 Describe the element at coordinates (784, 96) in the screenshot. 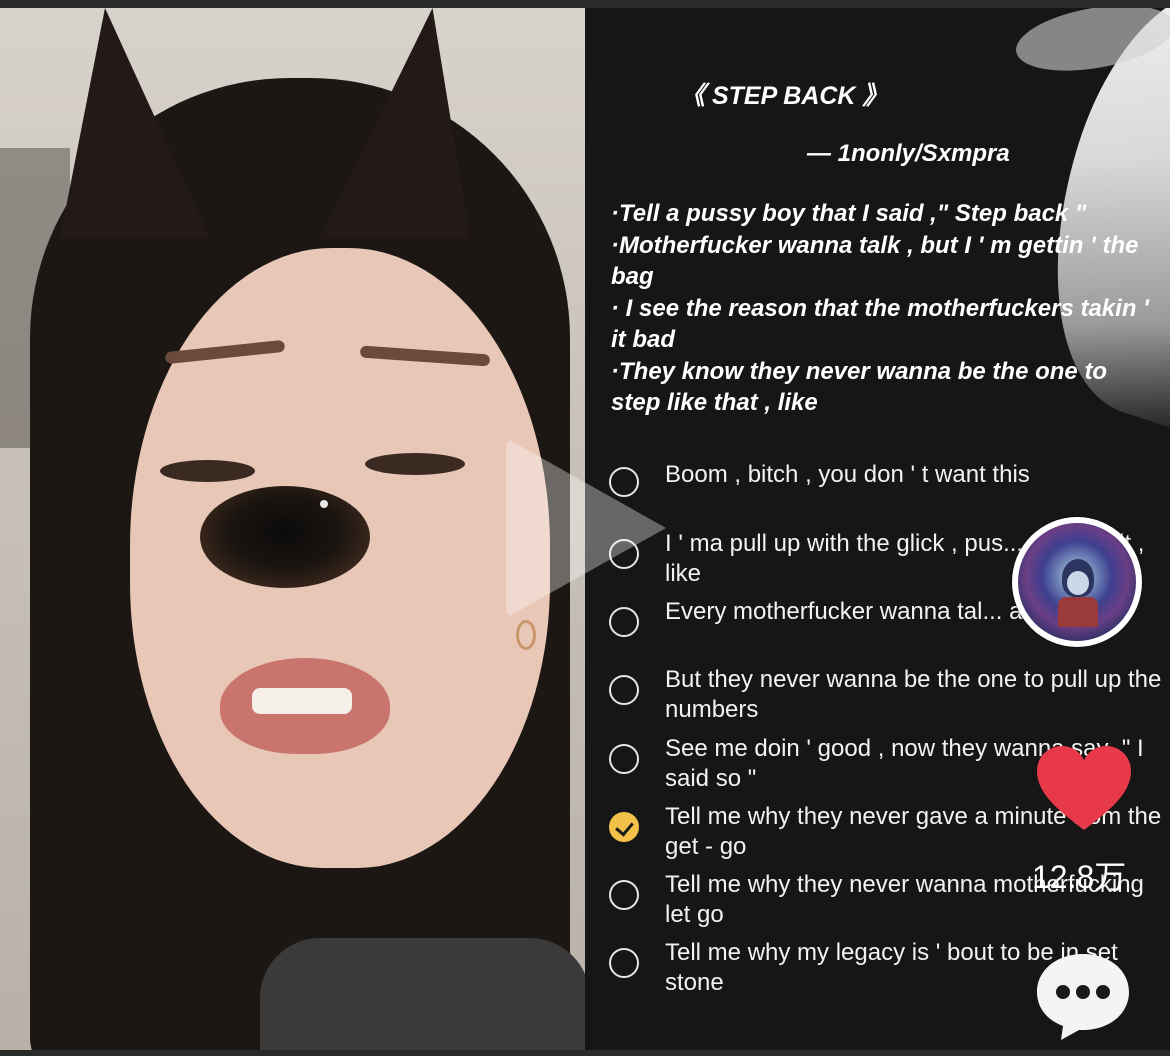

I see `song-title: 《 STEP BACK 》` at that location.